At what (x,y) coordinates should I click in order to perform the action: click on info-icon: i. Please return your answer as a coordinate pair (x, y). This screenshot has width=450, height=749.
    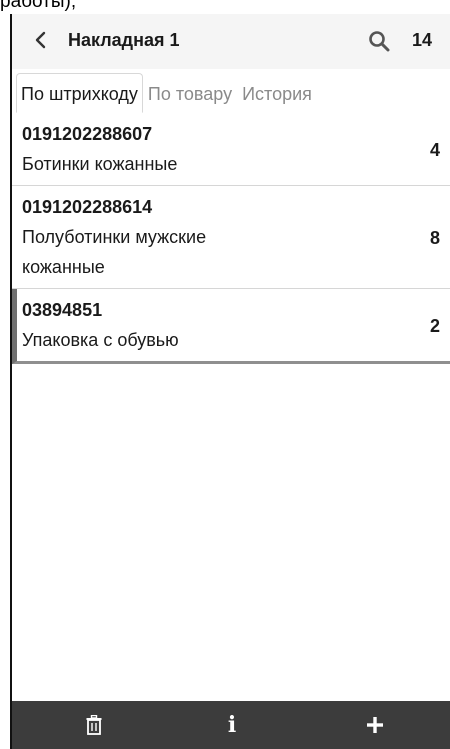
    Looking at the image, I should click on (232, 725).